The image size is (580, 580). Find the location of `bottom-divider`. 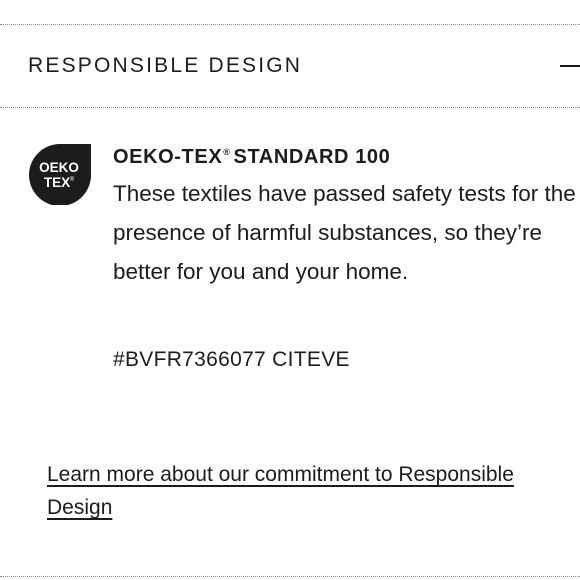

bottom-divider is located at coordinates (290, 576).